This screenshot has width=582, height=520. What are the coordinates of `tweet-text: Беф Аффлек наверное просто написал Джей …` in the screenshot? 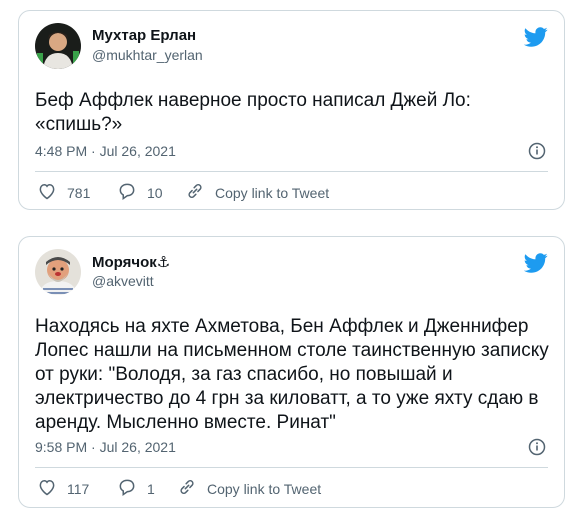 It's located at (253, 112).